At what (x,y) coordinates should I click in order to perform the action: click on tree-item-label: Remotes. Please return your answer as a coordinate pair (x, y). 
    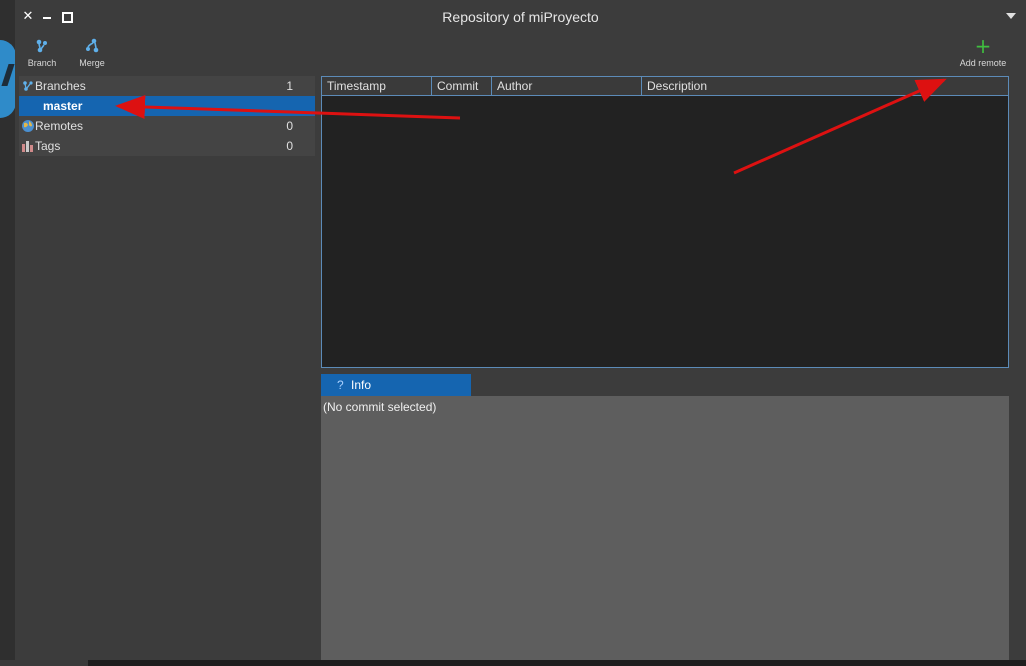
    Looking at the image, I should click on (59, 126).